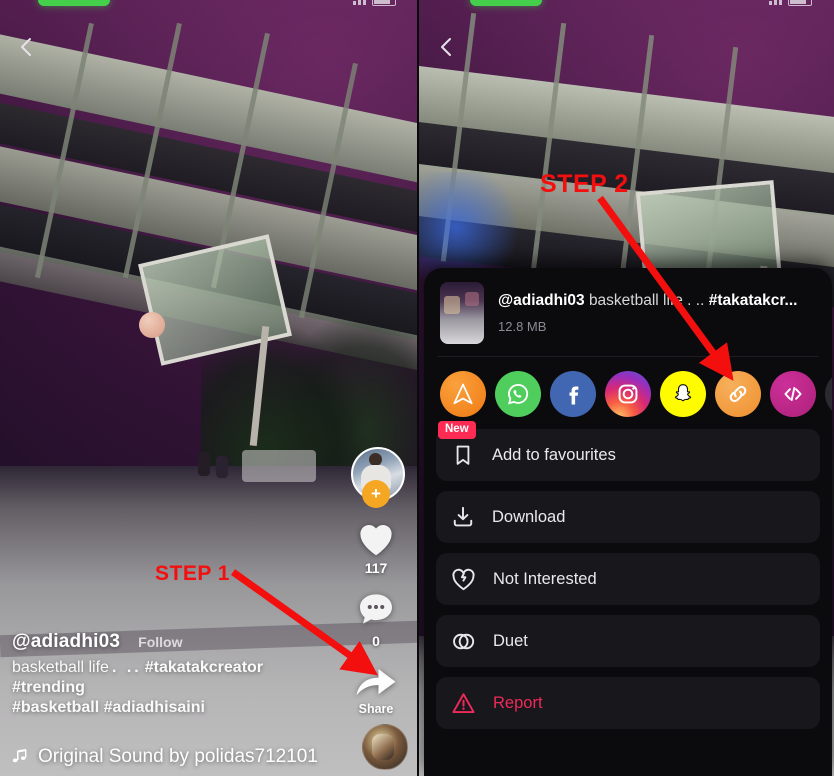  Describe the element at coordinates (192, 573) in the screenshot. I see `annotation-step-1: STEP 1` at that location.